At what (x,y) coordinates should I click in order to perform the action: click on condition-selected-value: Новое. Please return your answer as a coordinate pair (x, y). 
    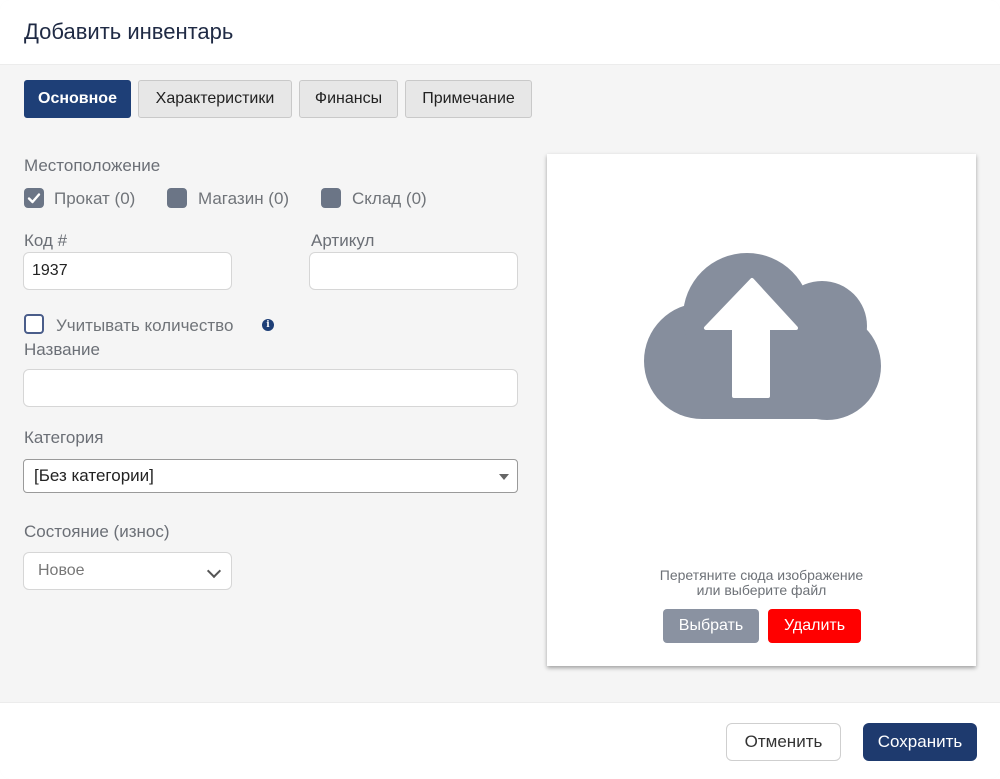
    Looking at the image, I should click on (61, 570).